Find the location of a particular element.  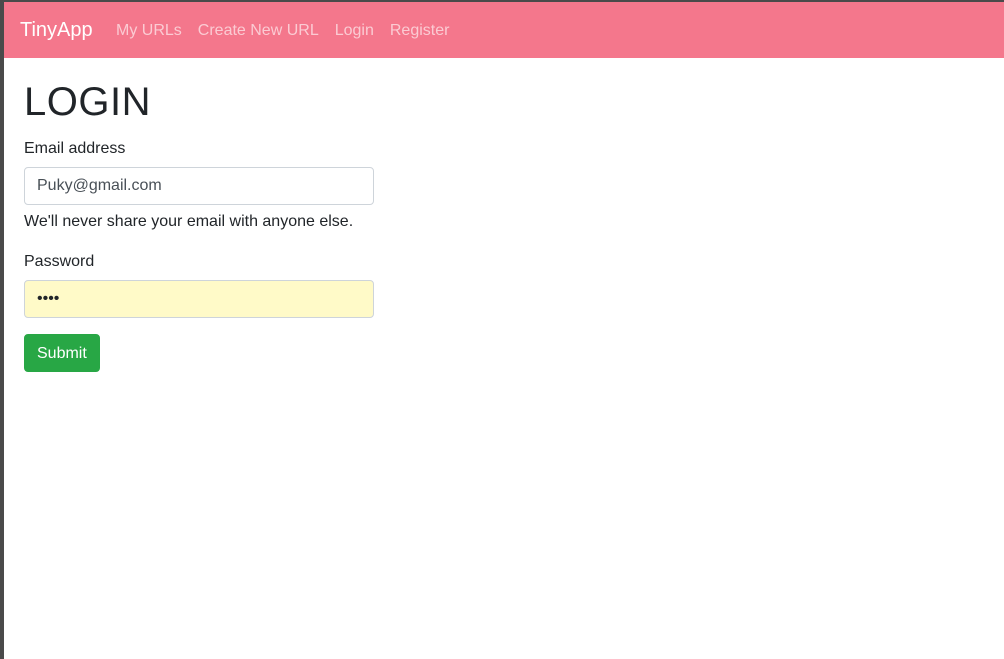

nav-link-create-new-url: Create New URL is located at coordinates (258, 31).